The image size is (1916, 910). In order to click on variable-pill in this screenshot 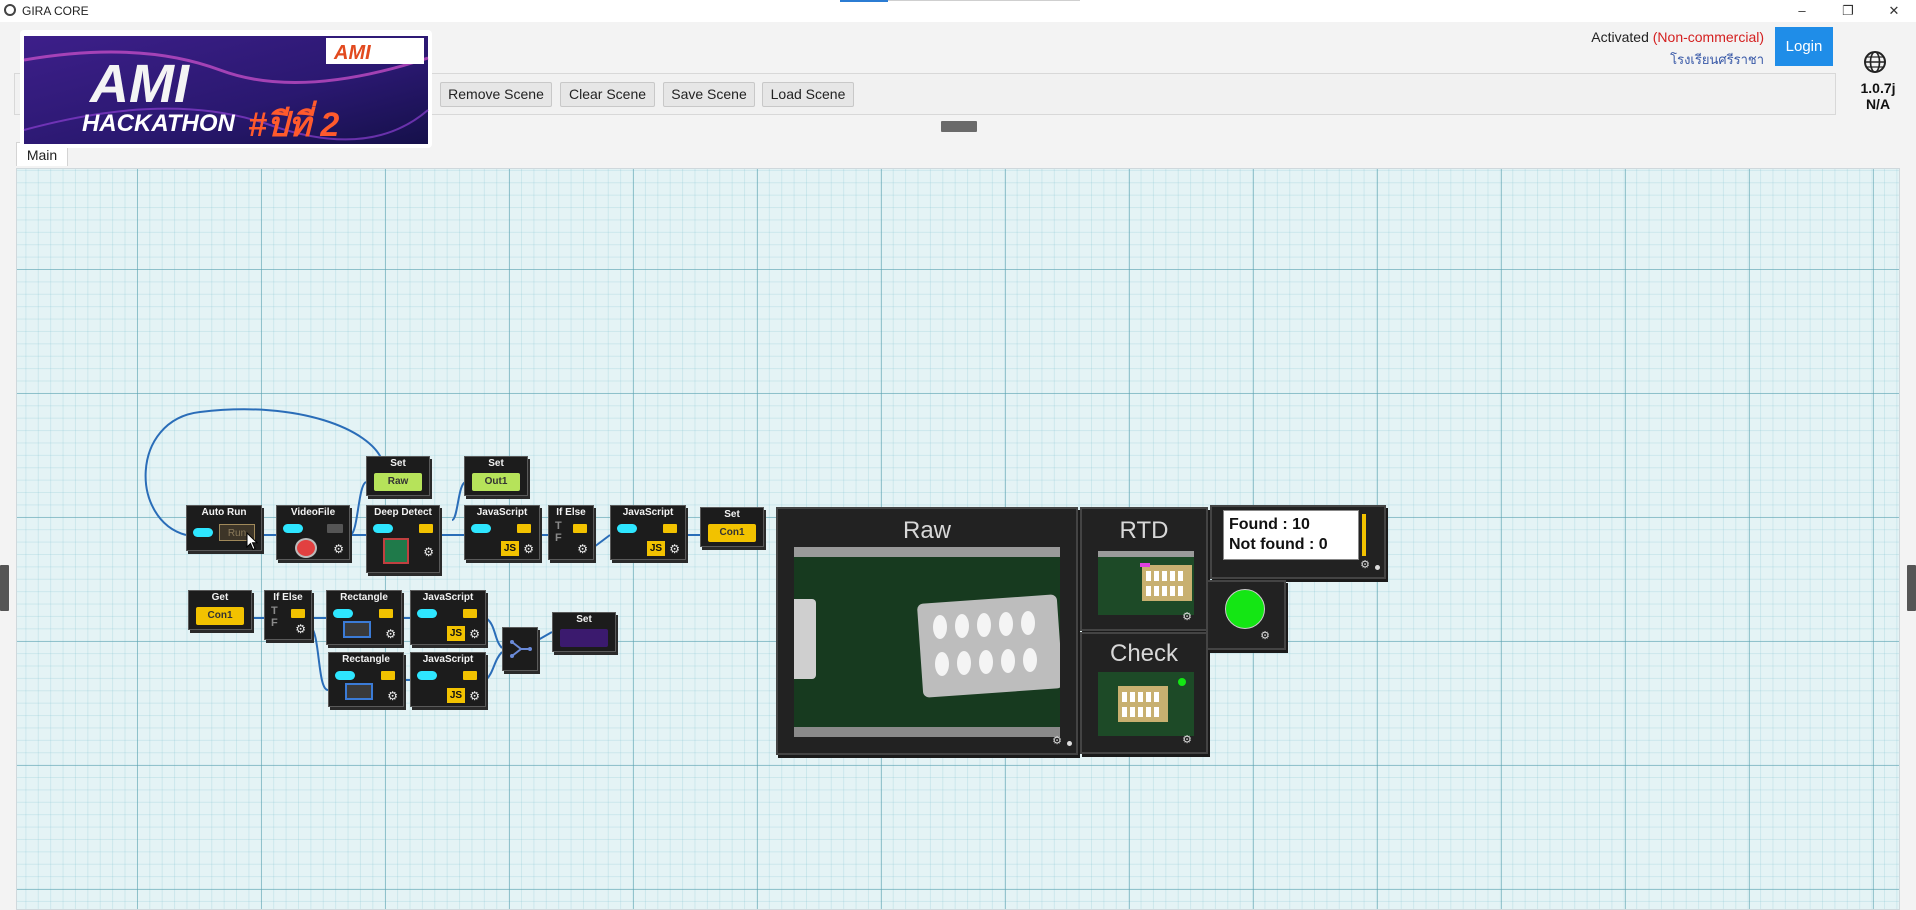, I will do `click(584, 638)`.